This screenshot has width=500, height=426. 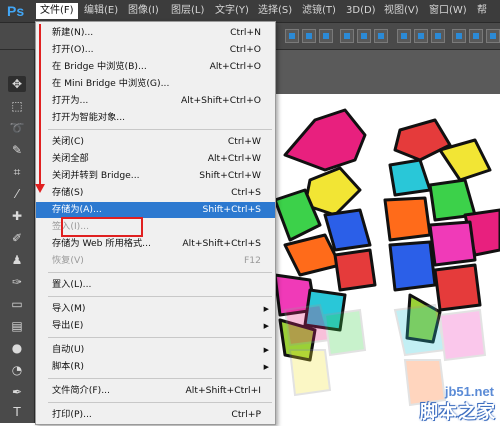 I want to click on watermark-site: jb51.net, so click(x=469, y=391).